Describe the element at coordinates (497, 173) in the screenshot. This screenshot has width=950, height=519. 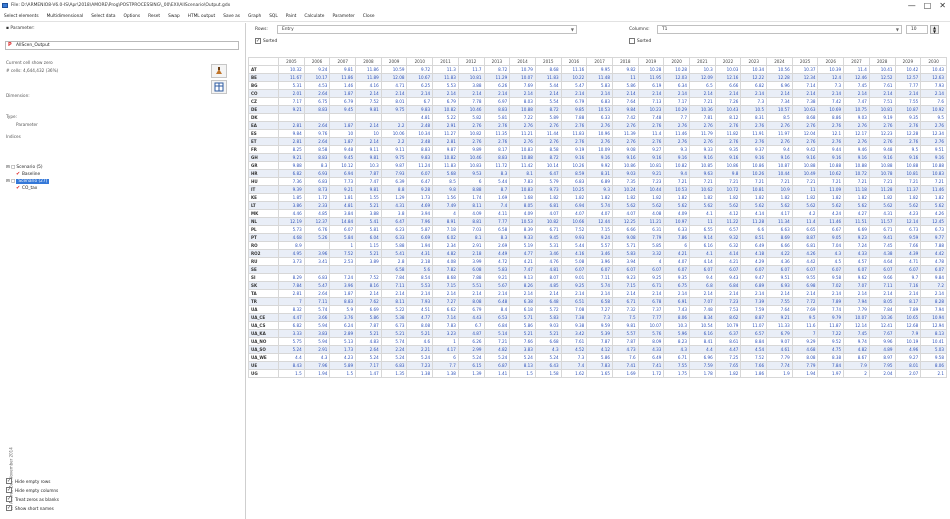
I see `data-cell: 8.3` at that location.